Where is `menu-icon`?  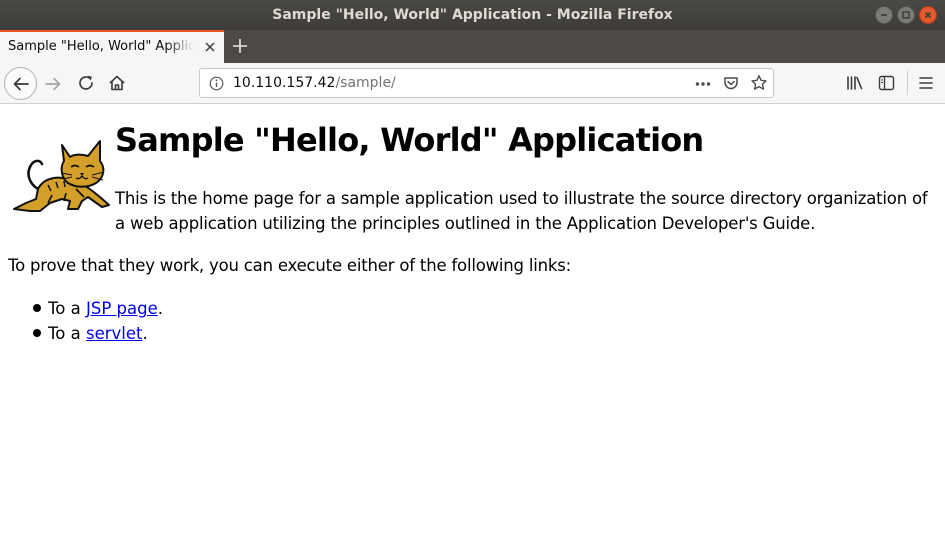
menu-icon is located at coordinates (926, 83).